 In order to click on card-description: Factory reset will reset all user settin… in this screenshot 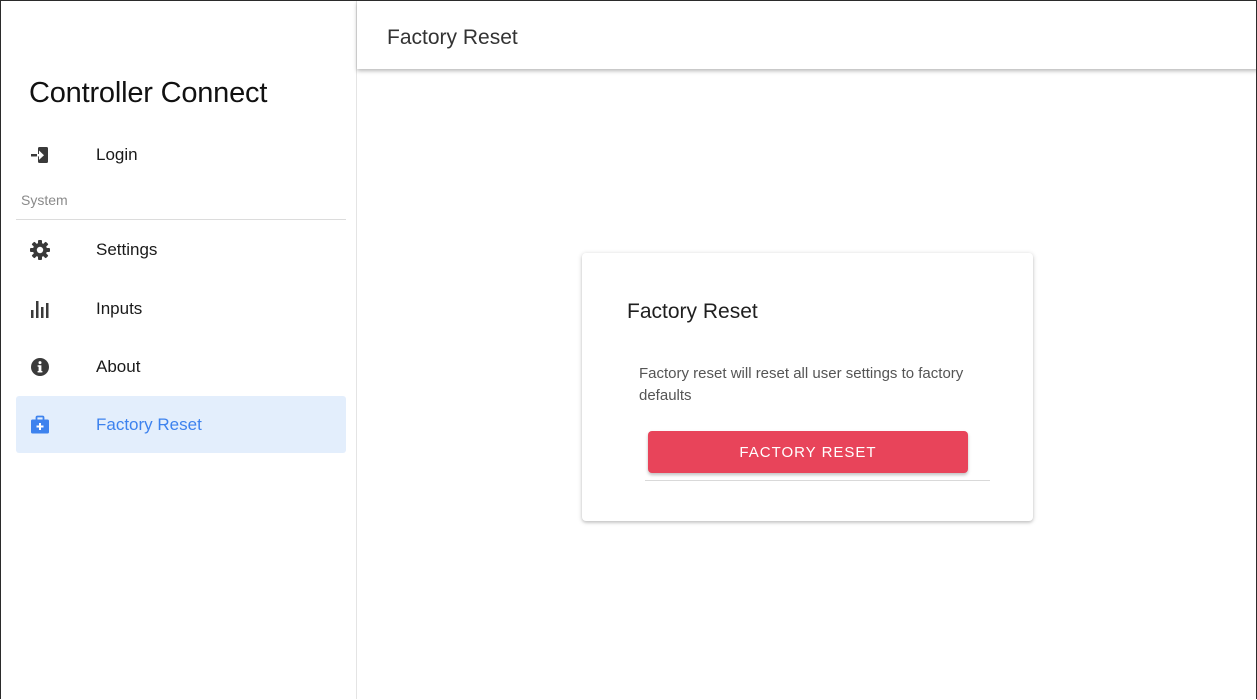, I will do `click(801, 384)`.